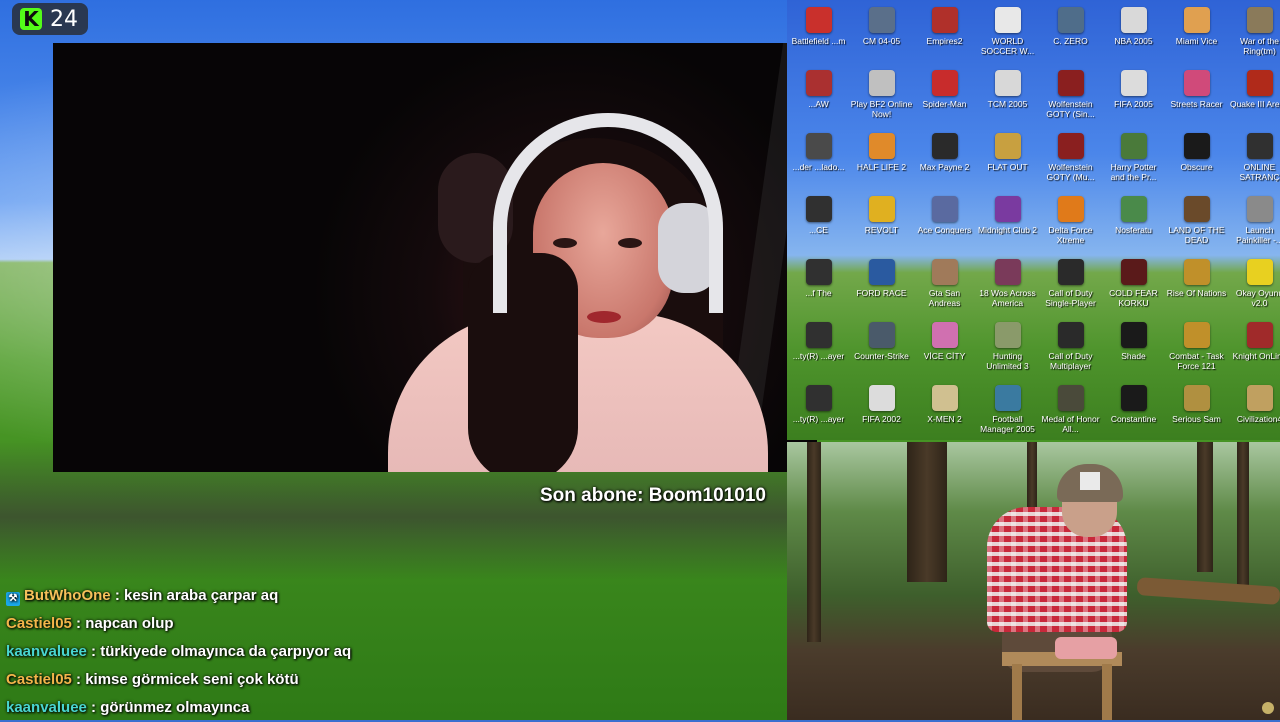 This screenshot has width=1280, height=722. I want to click on desktop-shortcut: Call of Duty Single-Player, so click(1070, 283).